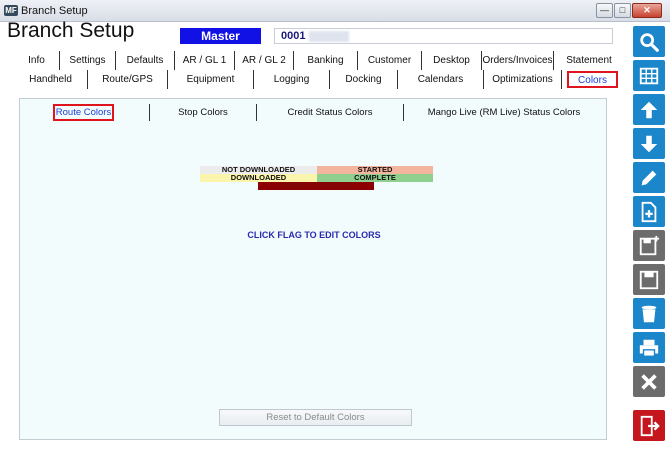 Image resolution: width=670 pixels, height=450 pixels. What do you see at coordinates (264, 60) in the screenshot?
I see `tab-ar-gl-2: AR / GL 2` at bounding box center [264, 60].